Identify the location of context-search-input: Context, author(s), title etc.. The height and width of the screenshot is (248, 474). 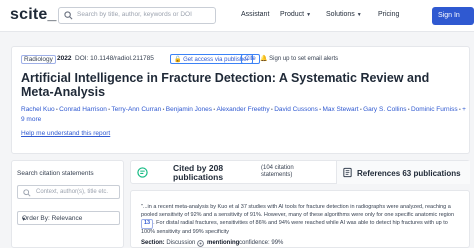
(68, 192).